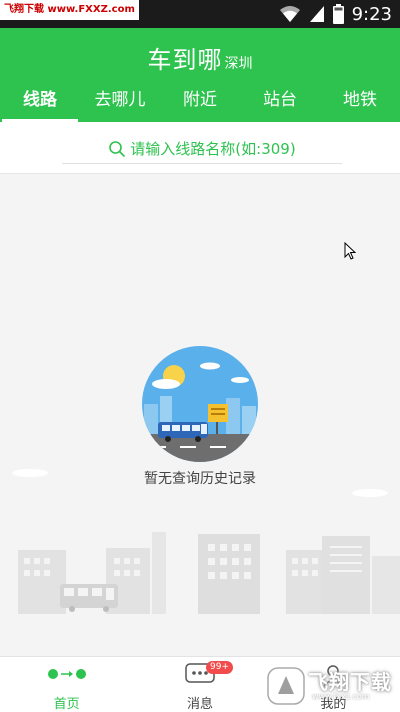 The image size is (400, 712). Describe the element at coordinates (185, 60) in the screenshot. I see `app-title: 车到哪` at that location.